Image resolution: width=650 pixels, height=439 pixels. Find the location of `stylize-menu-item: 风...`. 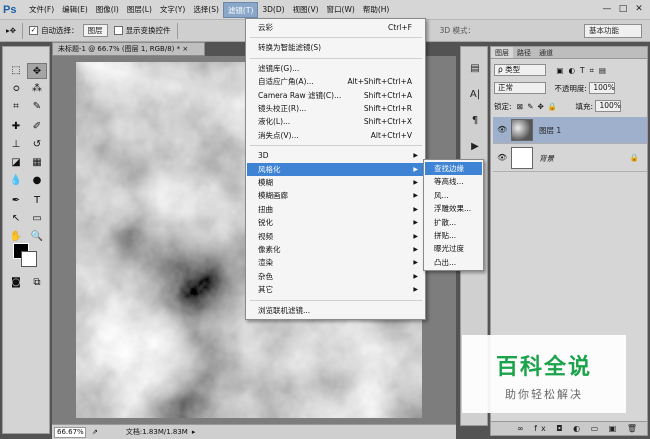

stylize-menu-item: 风... is located at coordinates (453, 195).